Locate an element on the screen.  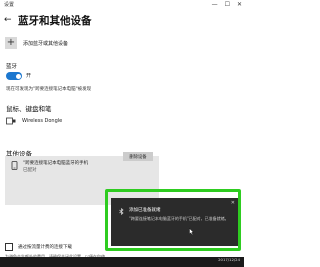
page-title: 蓝牙和其他设备 is located at coordinates (55, 21).